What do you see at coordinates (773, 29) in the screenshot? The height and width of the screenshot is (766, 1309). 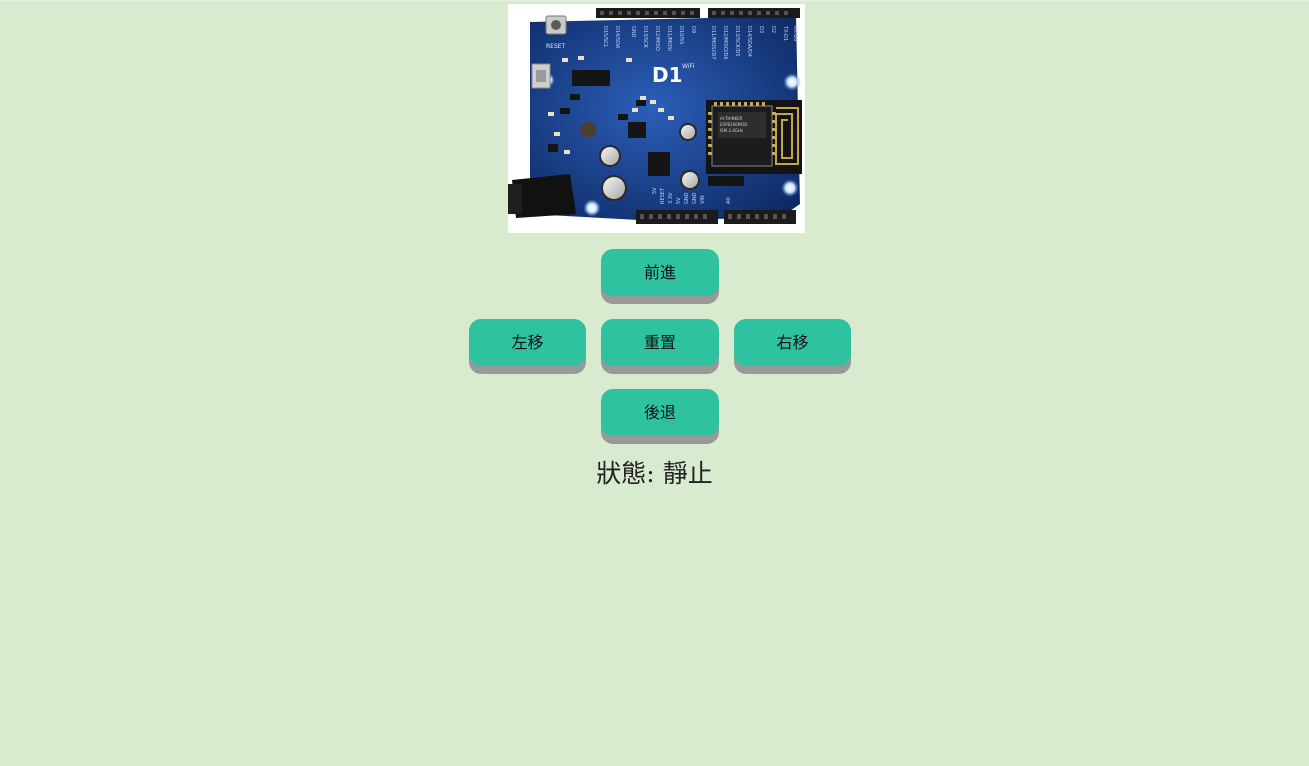 I see `svg-text: D2` at bounding box center [773, 29].